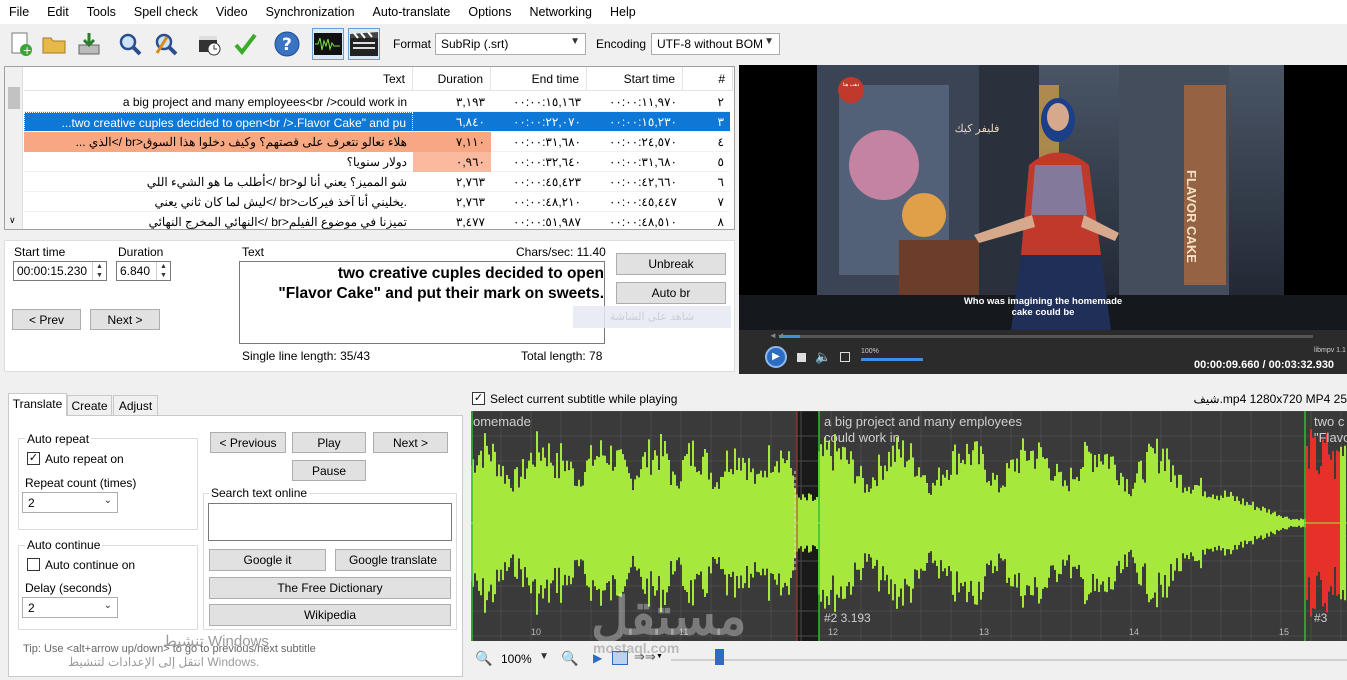 This screenshot has width=1347, height=680. What do you see at coordinates (31, 503) in the screenshot?
I see `repeat-count-value: 2` at bounding box center [31, 503].